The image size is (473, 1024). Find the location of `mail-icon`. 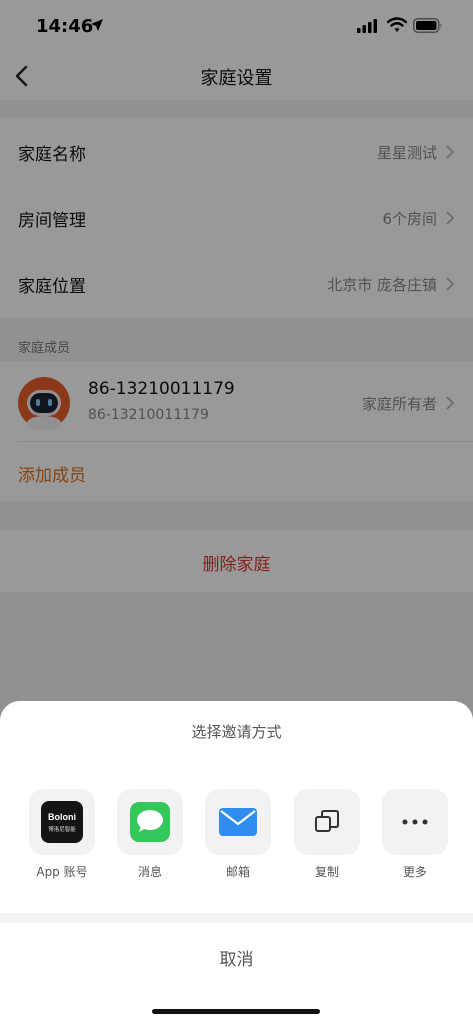

mail-icon is located at coordinates (238, 822).